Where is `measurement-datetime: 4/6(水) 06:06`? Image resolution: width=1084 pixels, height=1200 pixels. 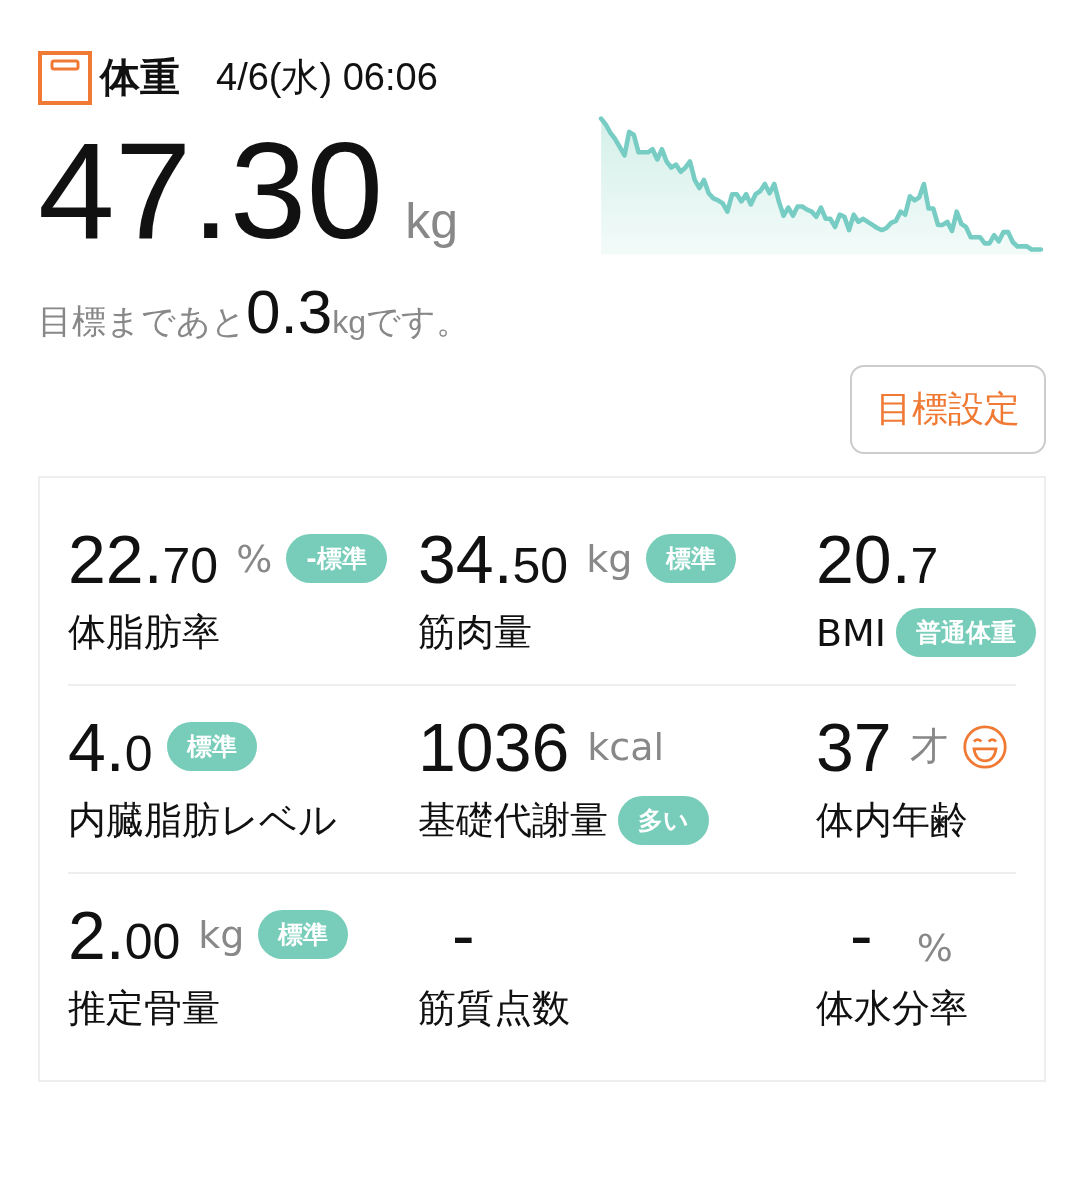 measurement-datetime: 4/6(水) 06:06 is located at coordinates (327, 77).